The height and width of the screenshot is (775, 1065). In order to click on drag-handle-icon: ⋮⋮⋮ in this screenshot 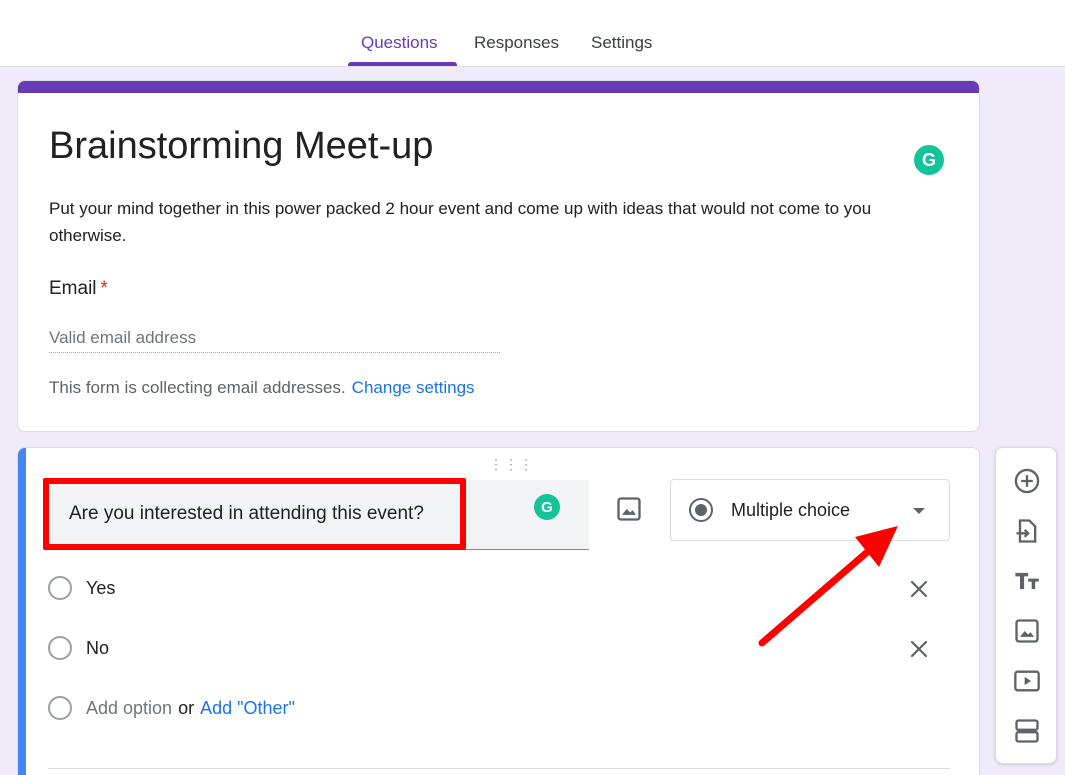, I will do `click(511, 464)`.